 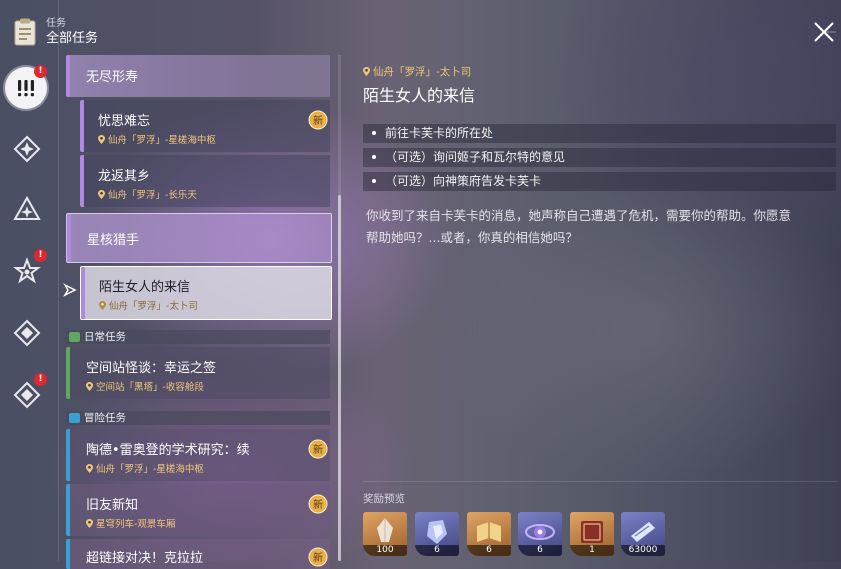 What do you see at coordinates (168, 450) in the screenshot?
I see `quest-title: 陶德•雷奥登的学术研究：续` at bounding box center [168, 450].